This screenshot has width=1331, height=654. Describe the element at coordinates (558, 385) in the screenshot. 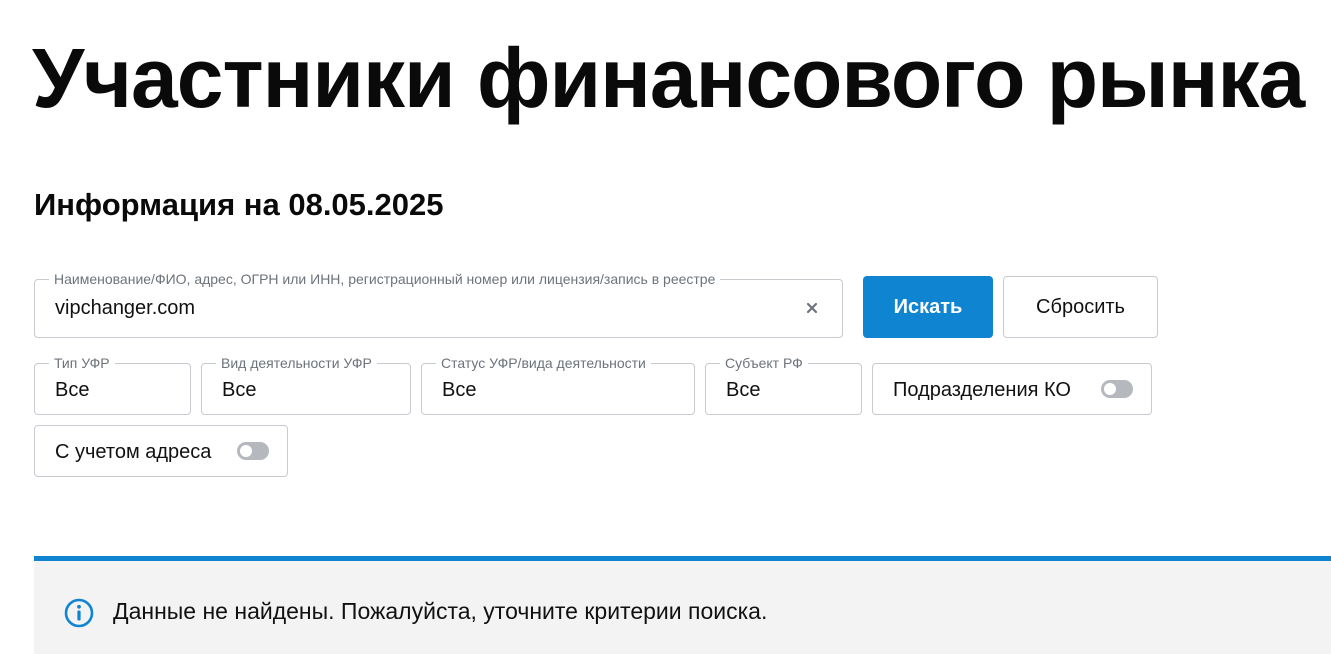

I see `filter-status-select: Статус УФР/вида деятельности Все` at that location.